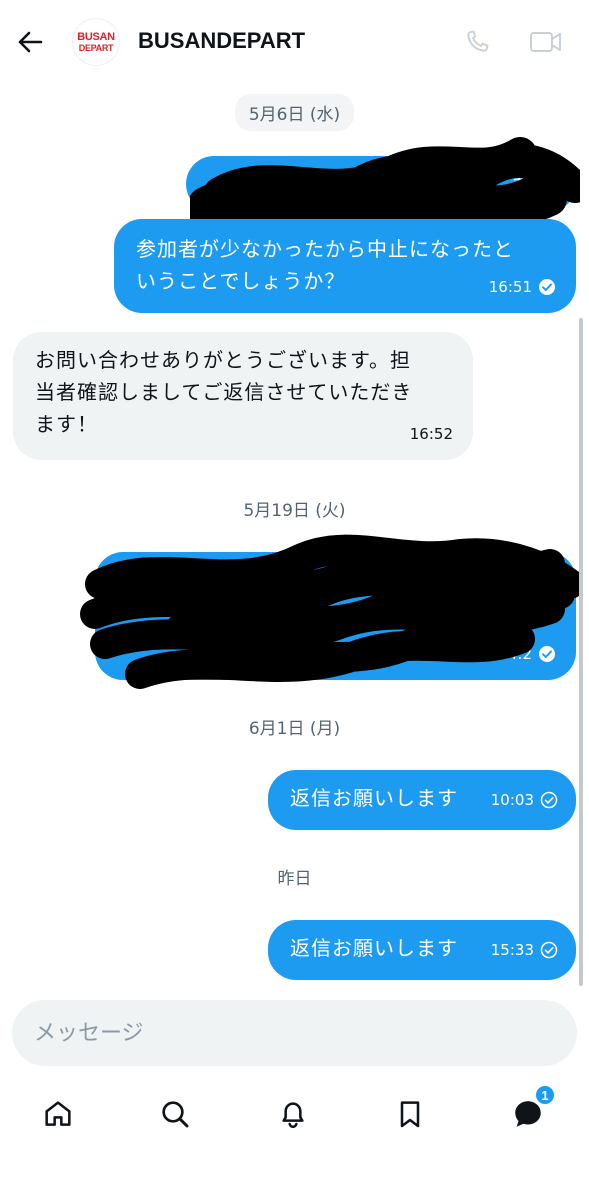  I want to click on arrow-left-icon, so click(30, 42).